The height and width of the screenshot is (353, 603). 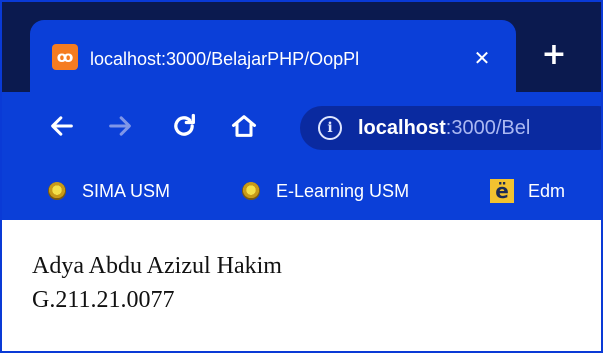 I want to click on address-bar: i localhost:3000/Bel, so click(x=450, y=128).